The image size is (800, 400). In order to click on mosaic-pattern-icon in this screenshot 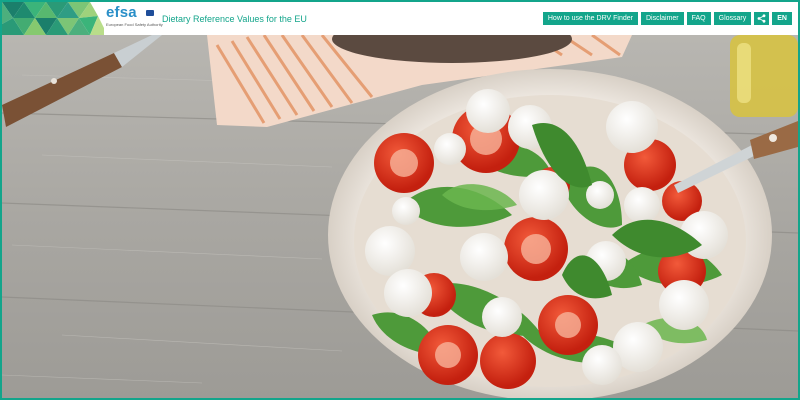, I will do `click(53, 18)`.